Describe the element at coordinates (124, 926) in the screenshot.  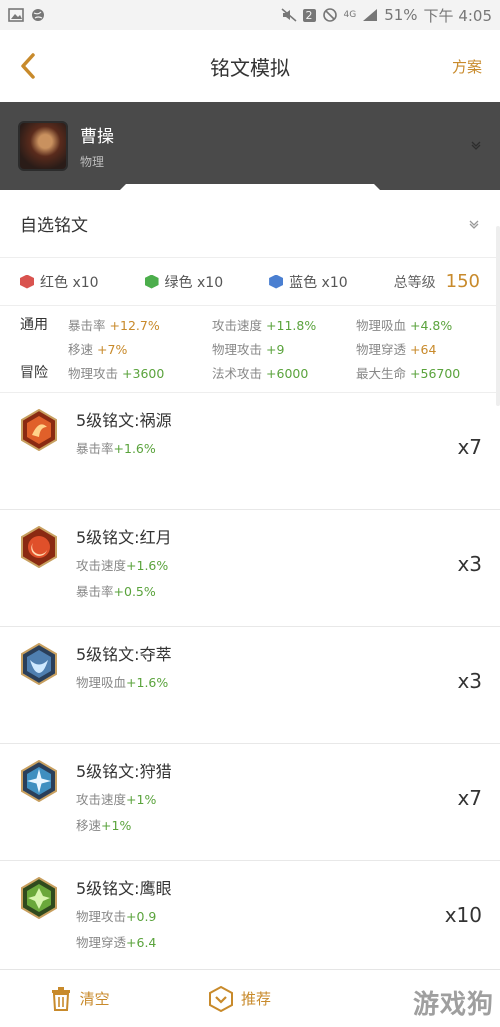
I see `rune-body: 5级铭文:鹰眼 物理攻击+0.9 物理穿透+6.4` at that location.